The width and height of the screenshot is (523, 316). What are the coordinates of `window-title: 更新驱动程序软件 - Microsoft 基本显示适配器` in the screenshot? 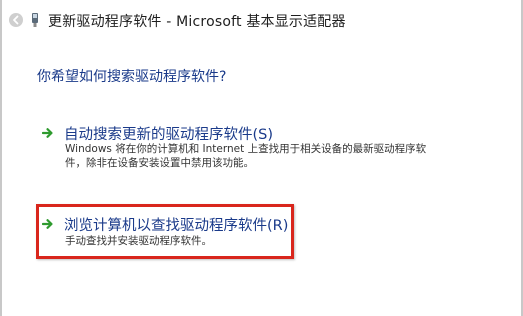 It's located at (197, 22).